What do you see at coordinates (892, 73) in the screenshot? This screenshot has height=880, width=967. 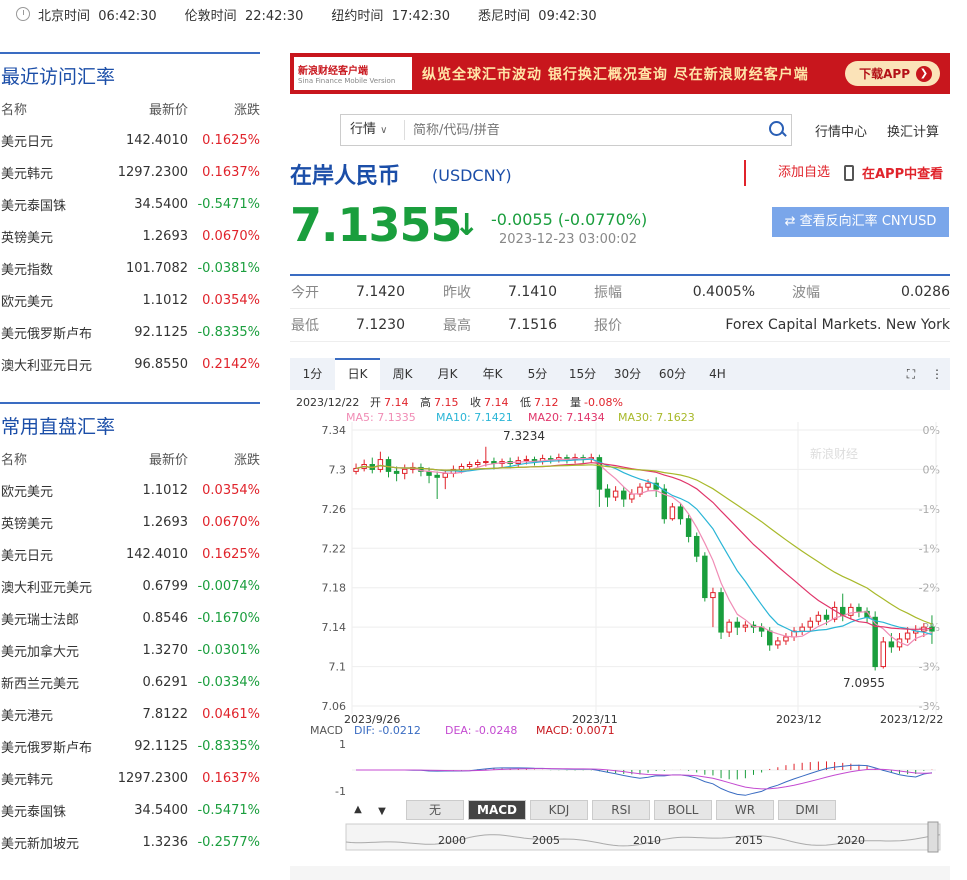 I see `download-app-button: 下载APP ❯` at bounding box center [892, 73].